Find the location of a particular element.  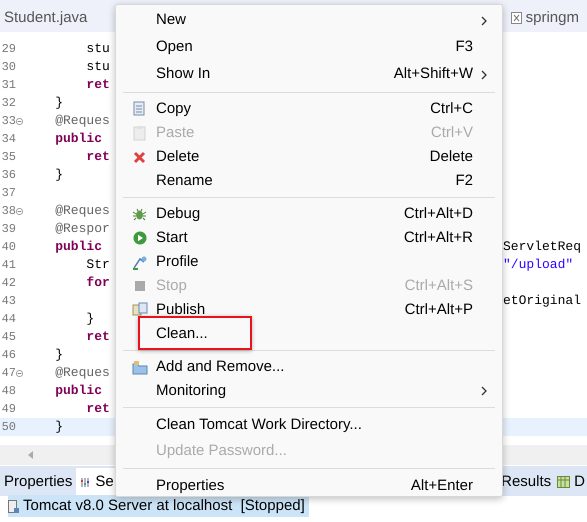

editor-tab: springm is located at coordinates (546, 18).